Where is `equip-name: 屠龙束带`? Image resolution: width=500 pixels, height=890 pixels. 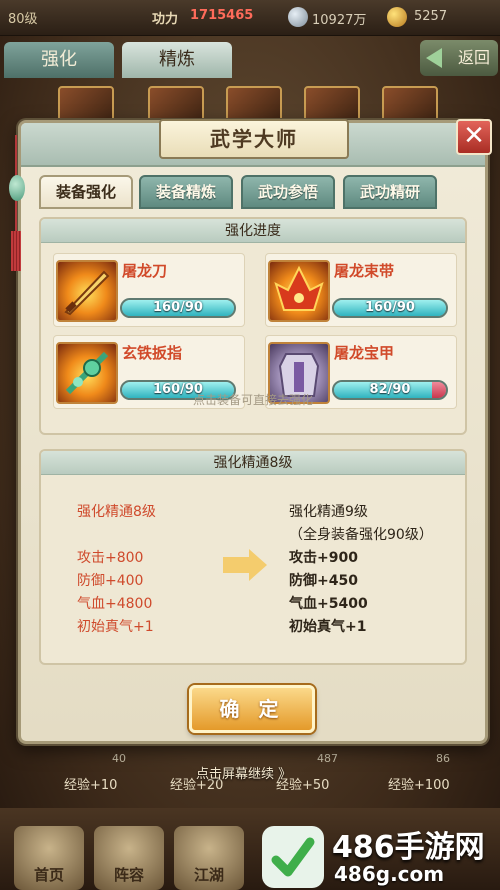
equip-name: 屠龙束带 is located at coordinates (364, 271).